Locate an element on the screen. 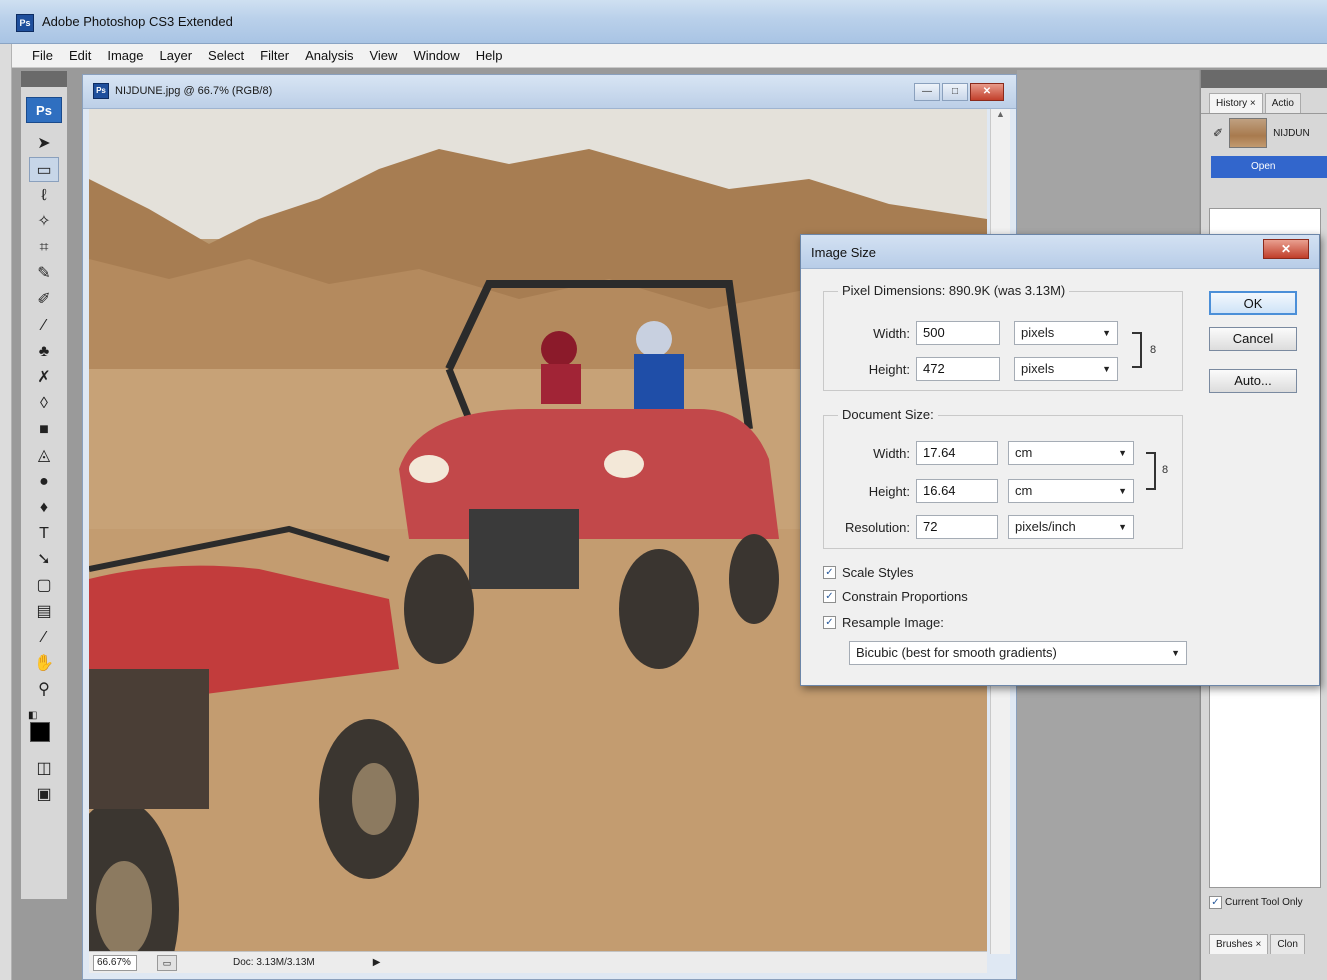 Image resolution: width=1327 pixels, height=980 pixels. resolution-unit-select: pixels/inch ▼ is located at coordinates (1071, 527).